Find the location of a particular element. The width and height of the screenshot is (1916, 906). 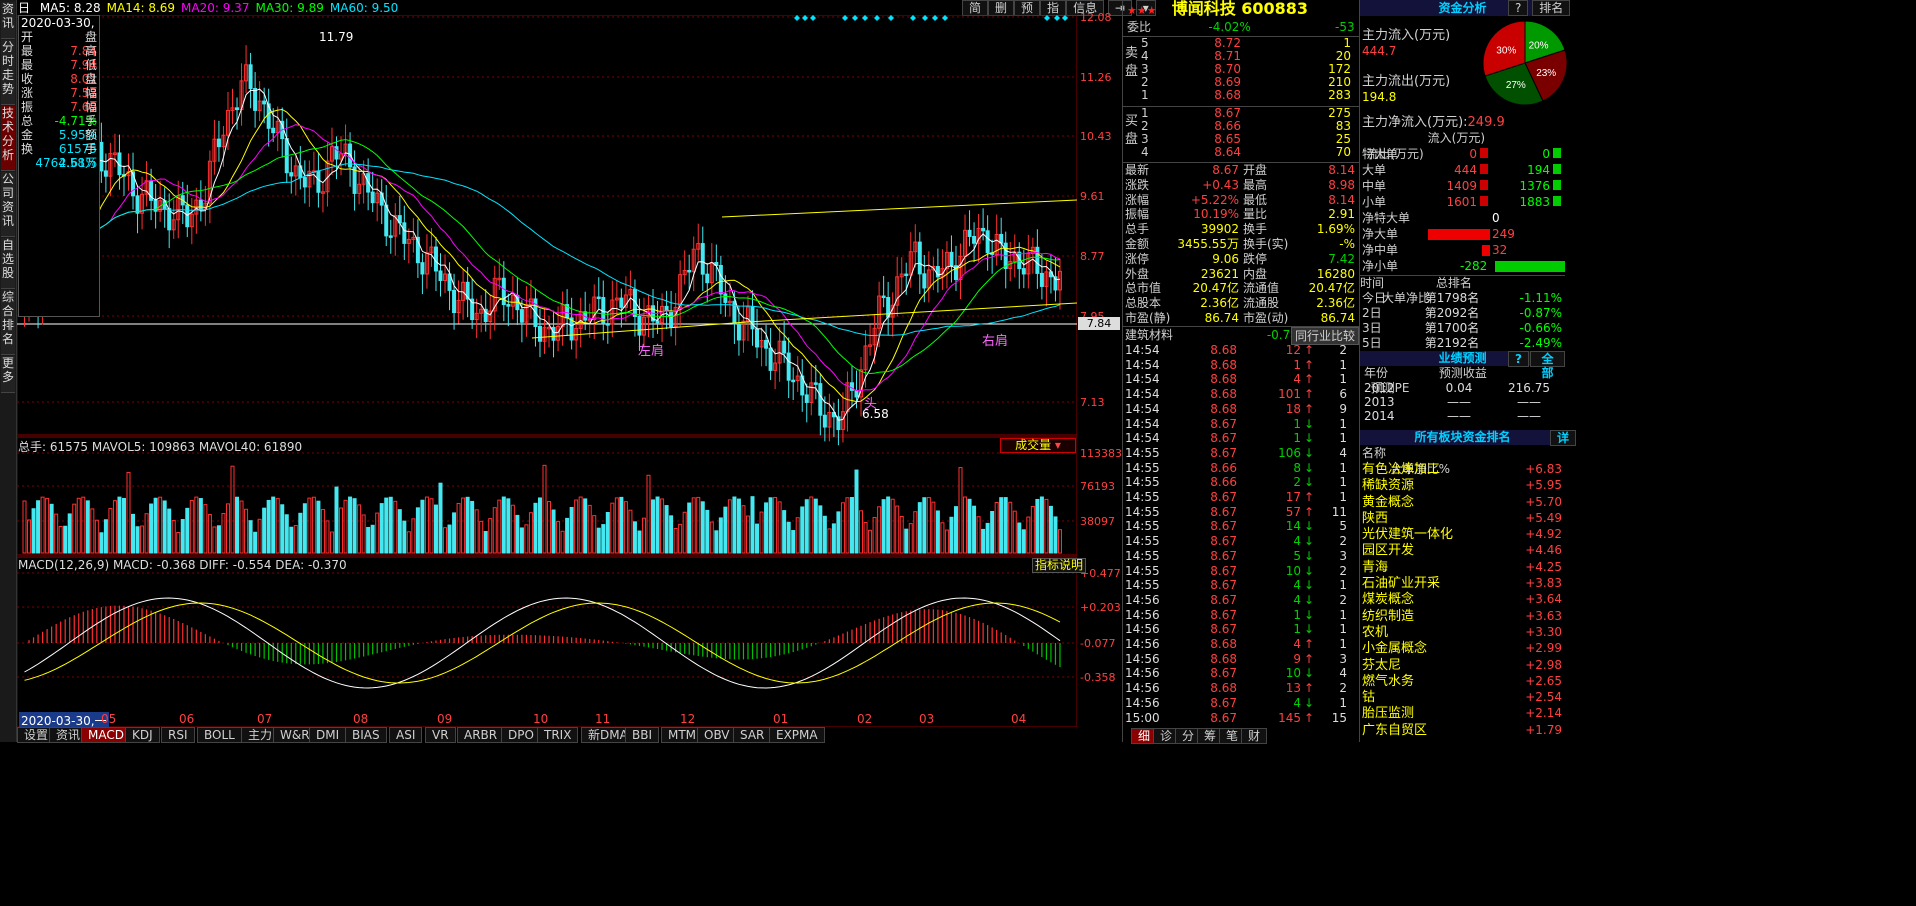

volume-selector: 成交量 ▾ is located at coordinates (1038, 445).